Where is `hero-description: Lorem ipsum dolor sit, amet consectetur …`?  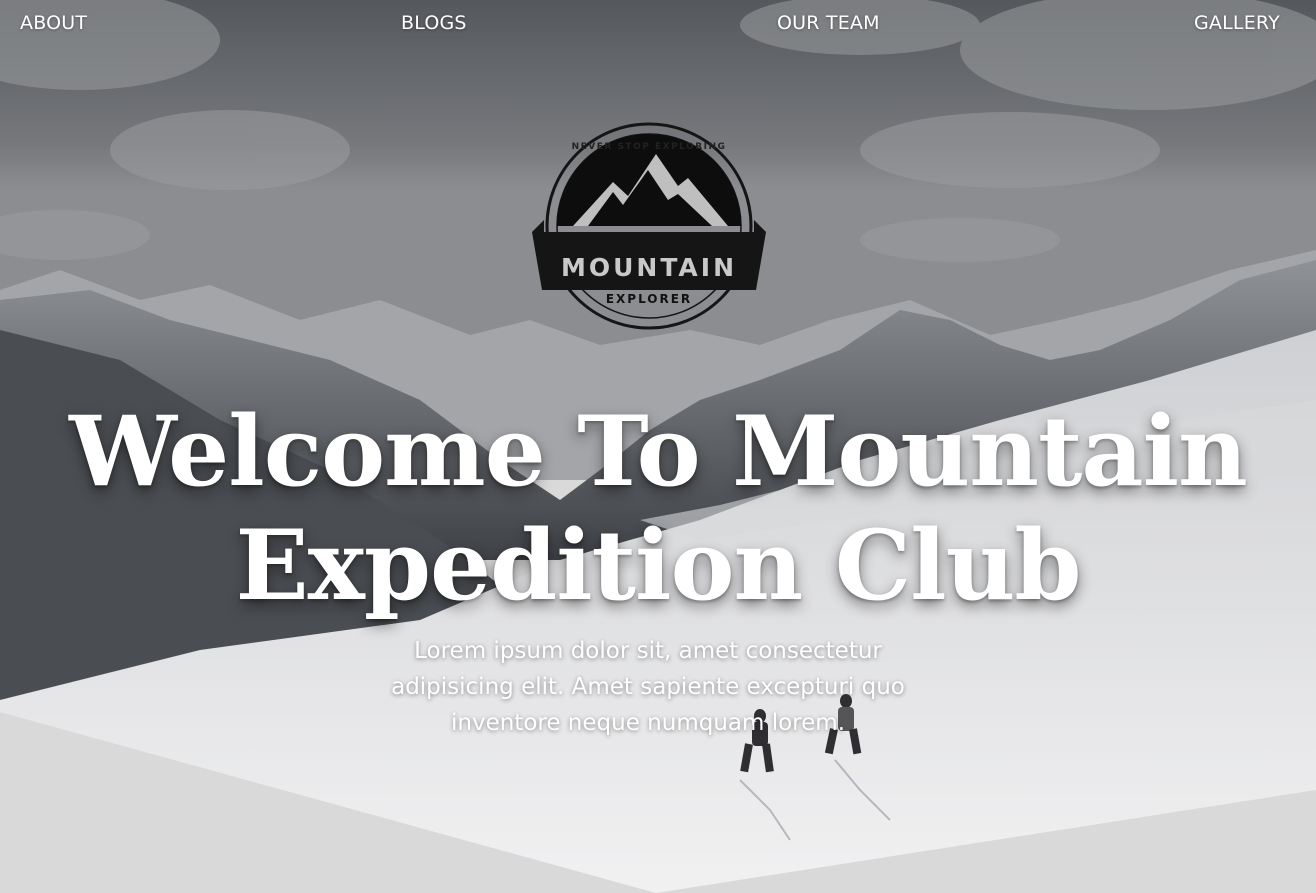 hero-description: Lorem ipsum dolor sit, amet consectetur … is located at coordinates (648, 687).